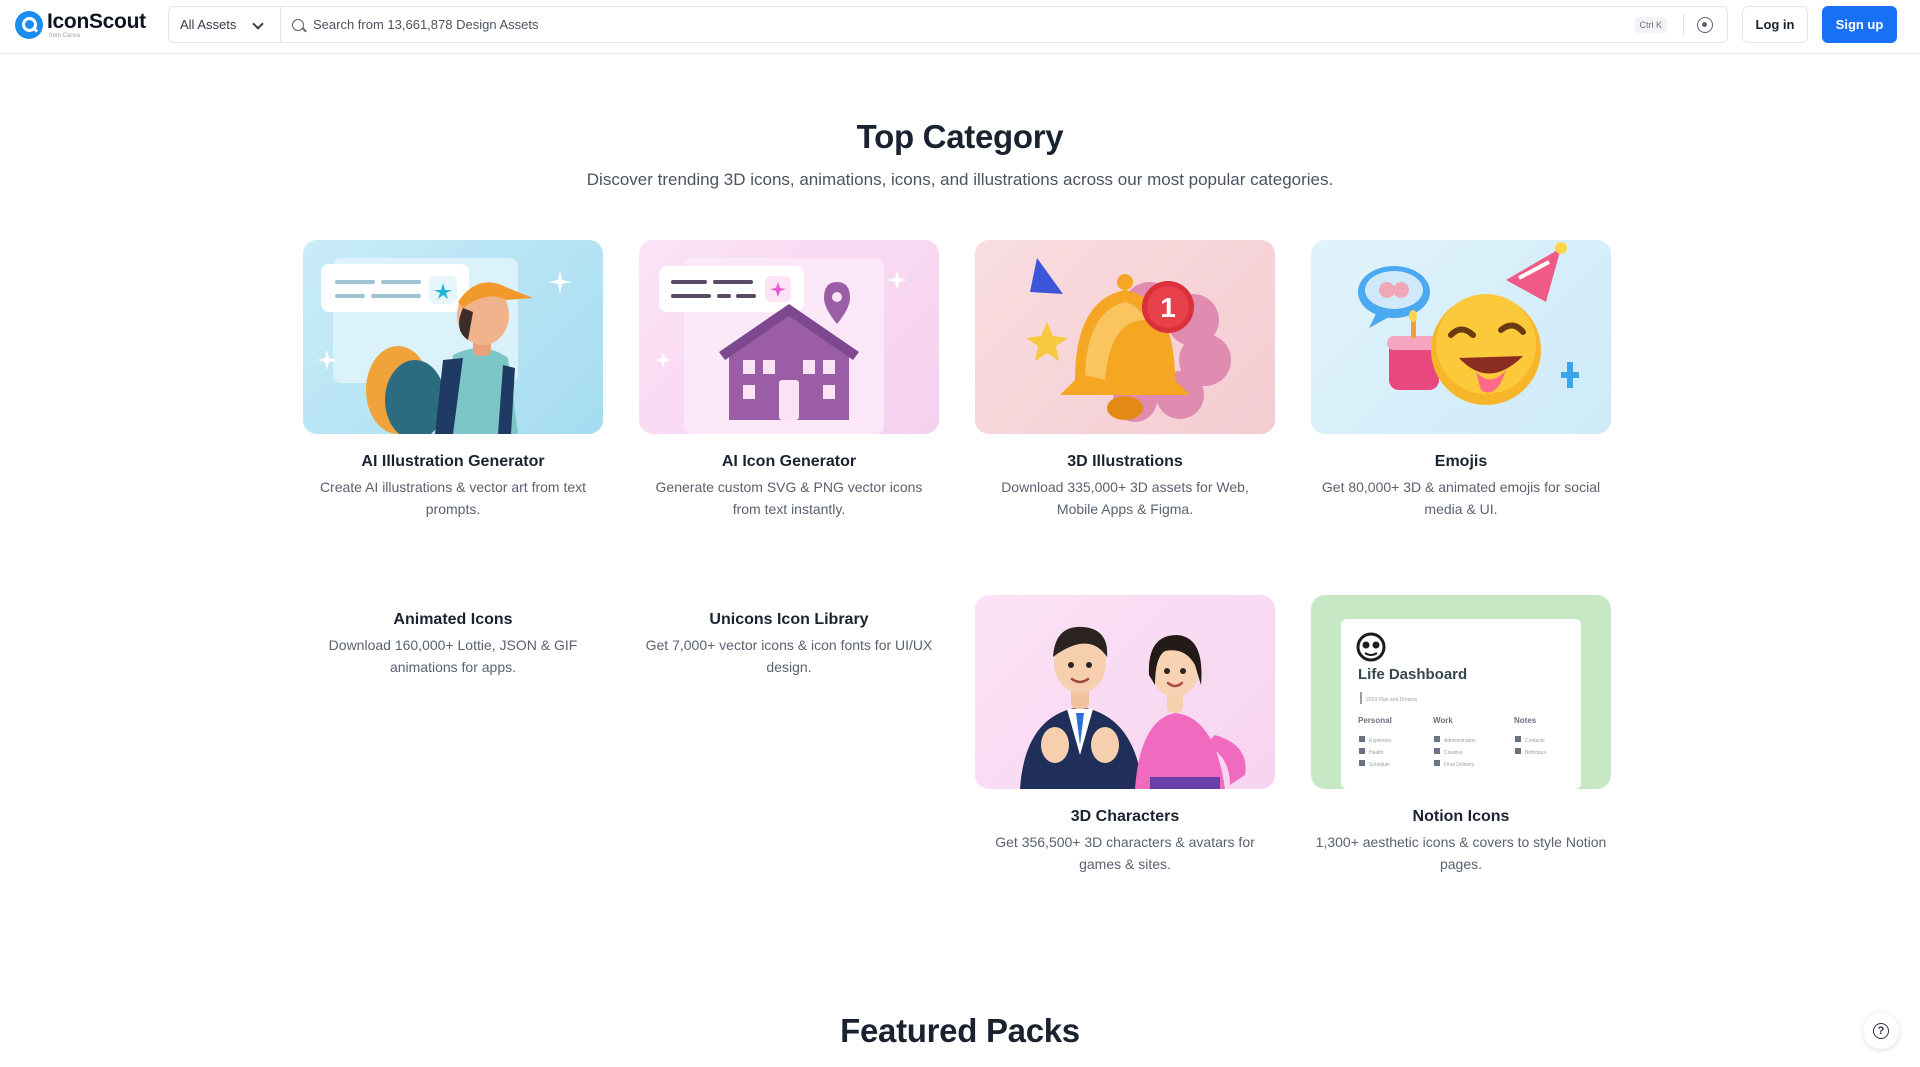 The width and height of the screenshot is (1920, 1067). What do you see at coordinates (29, 25) in the screenshot?
I see `logo-search-icon` at bounding box center [29, 25].